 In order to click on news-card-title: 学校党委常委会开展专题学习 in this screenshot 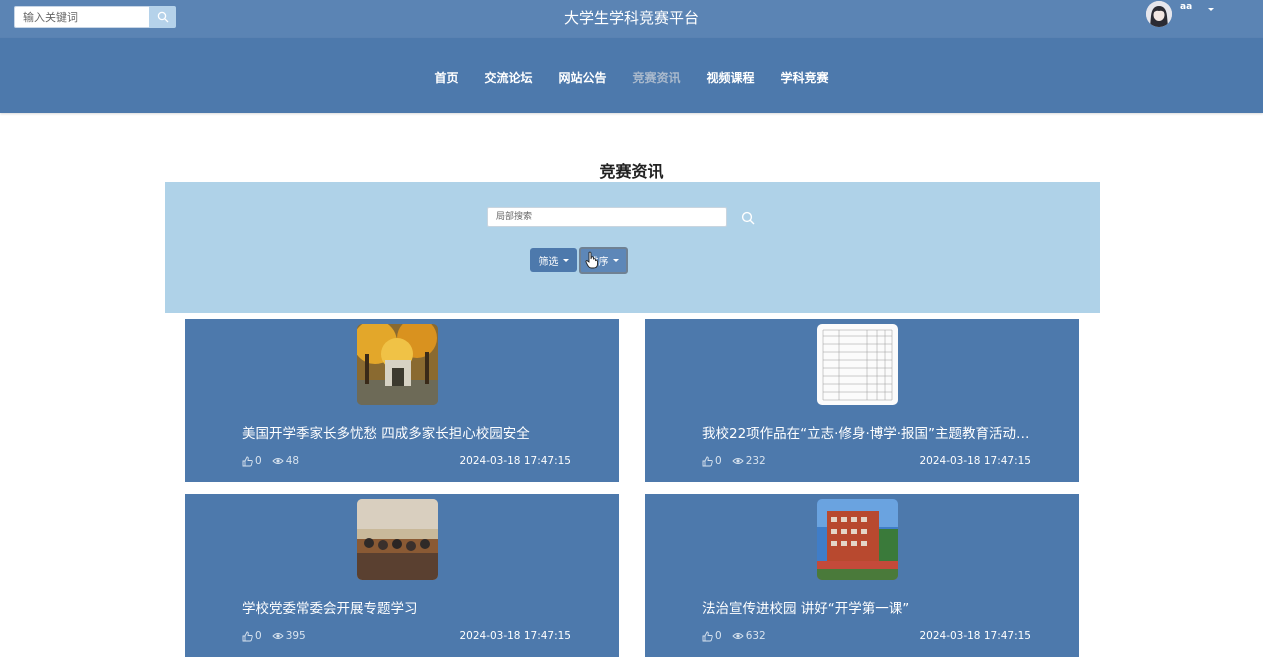, I will do `click(407, 607)`.